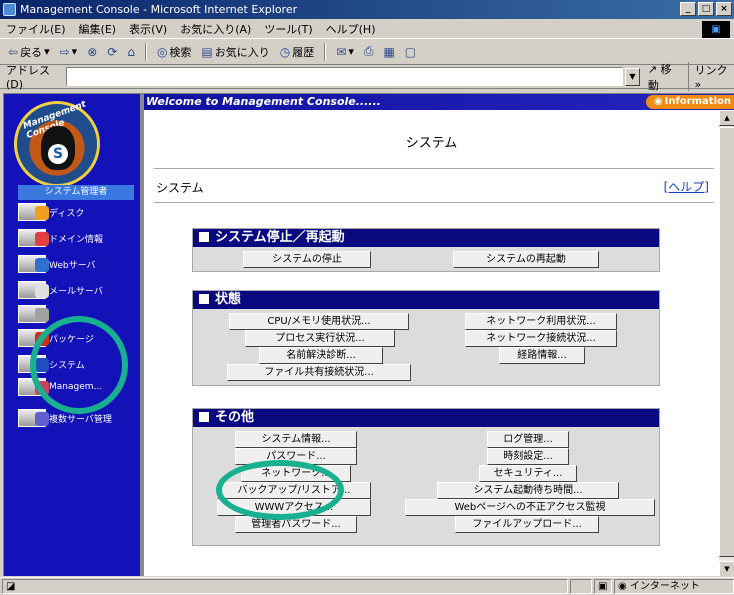 The width and height of the screenshot is (734, 595). What do you see at coordinates (29, 52) in the screenshot?
I see `back-button: ⇦ 戻る ▾` at bounding box center [29, 52].